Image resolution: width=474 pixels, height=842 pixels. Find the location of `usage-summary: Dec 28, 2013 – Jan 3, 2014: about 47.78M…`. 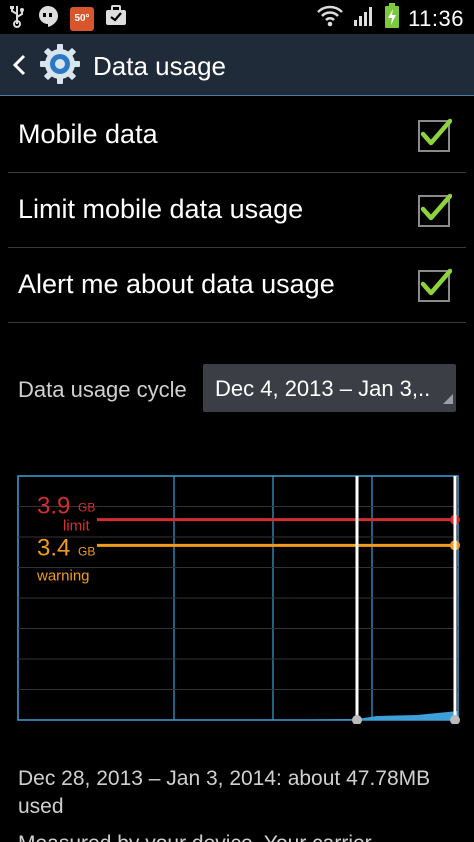

usage-summary: Dec 28, 2013 – Jan 3, 2014: about 47.78M… is located at coordinates (224, 792).